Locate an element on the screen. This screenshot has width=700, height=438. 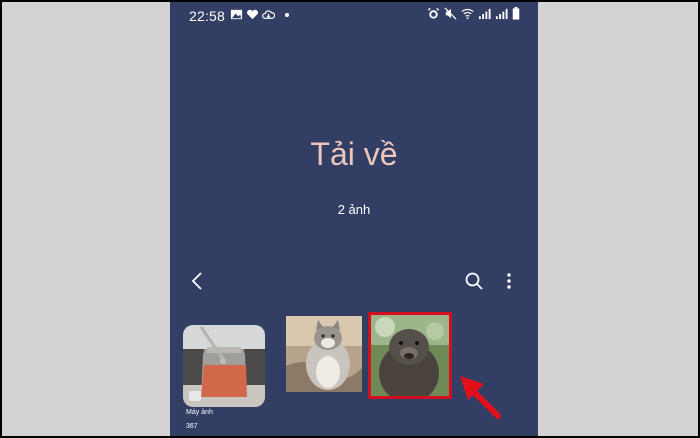
mute-icon is located at coordinates (450, 13).